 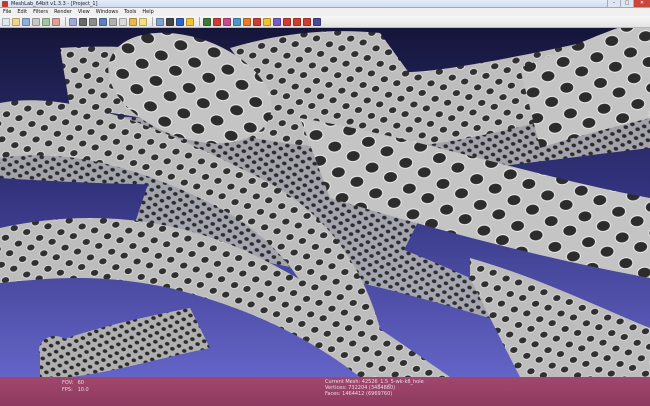 What do you see at coordinates (217, 21) in the screenshot?
I see `pick-points-icon` at bounding box center [217, 21].